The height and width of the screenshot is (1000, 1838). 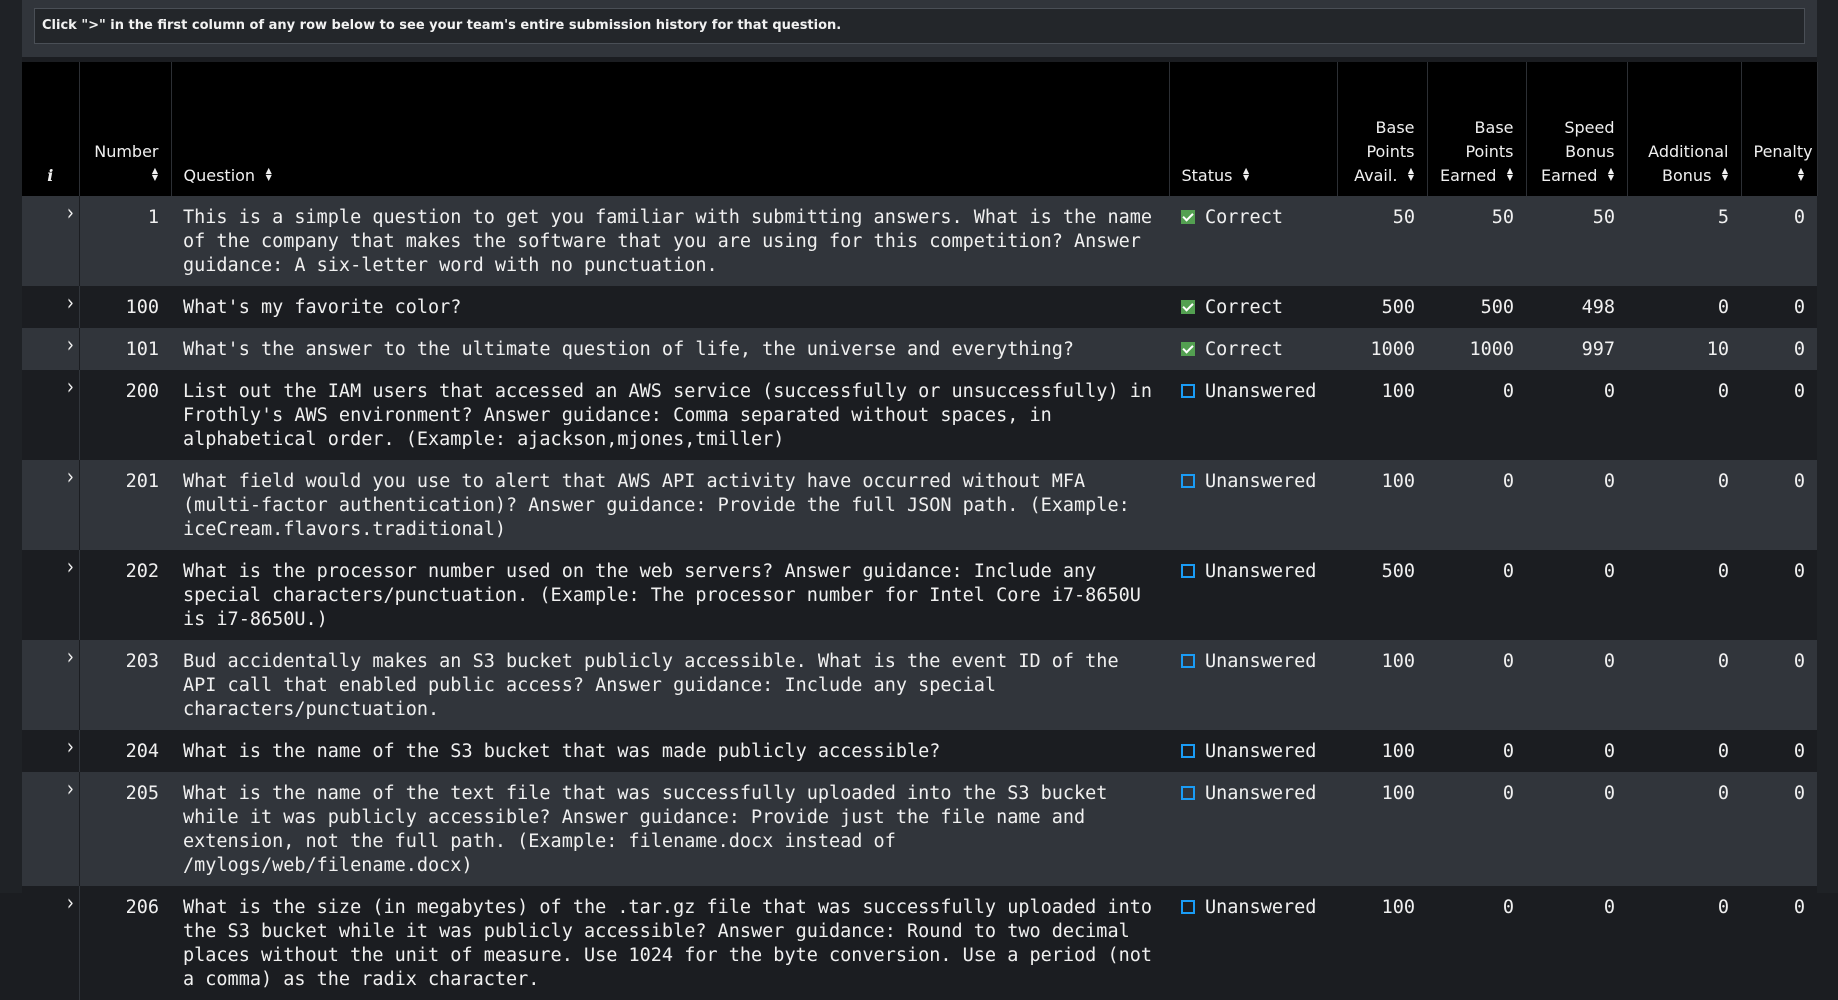 What do you see at coordinates (1395, 127) in the screenshot?
I see `base-avail-header-line1: Base` at bounding box center [1395, 127].